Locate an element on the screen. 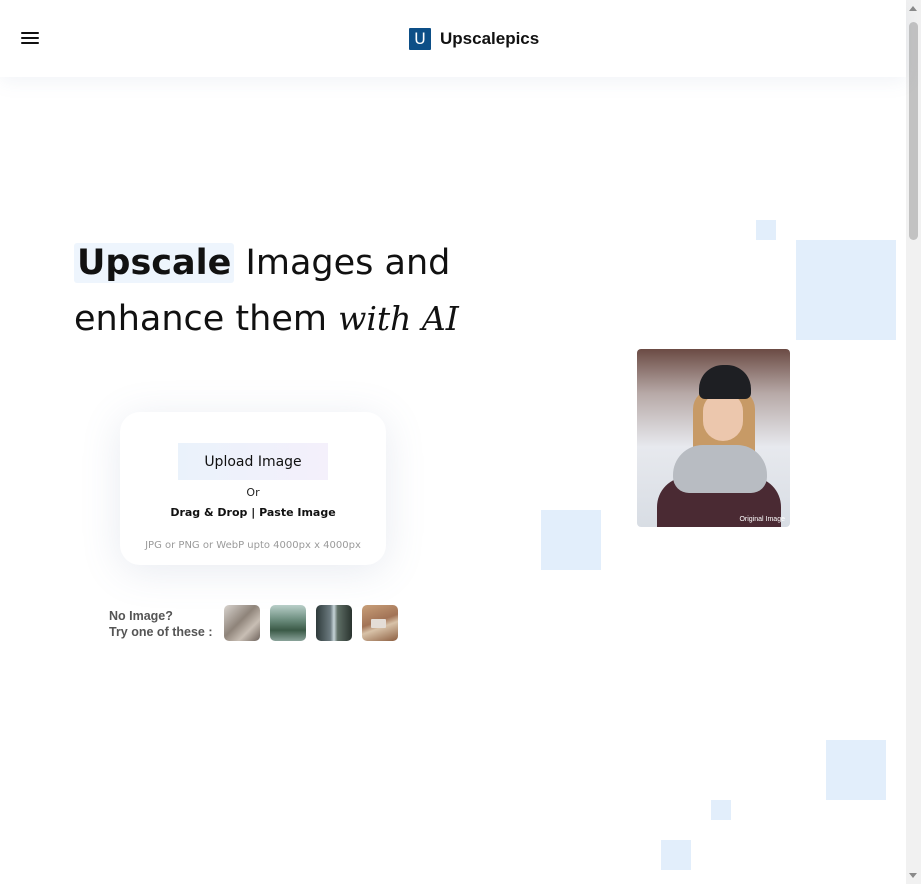 Image resolution: width=921 pixels, height=884 pixels. brand-logo: U Upscalepics is located at coordinates (474, 39).